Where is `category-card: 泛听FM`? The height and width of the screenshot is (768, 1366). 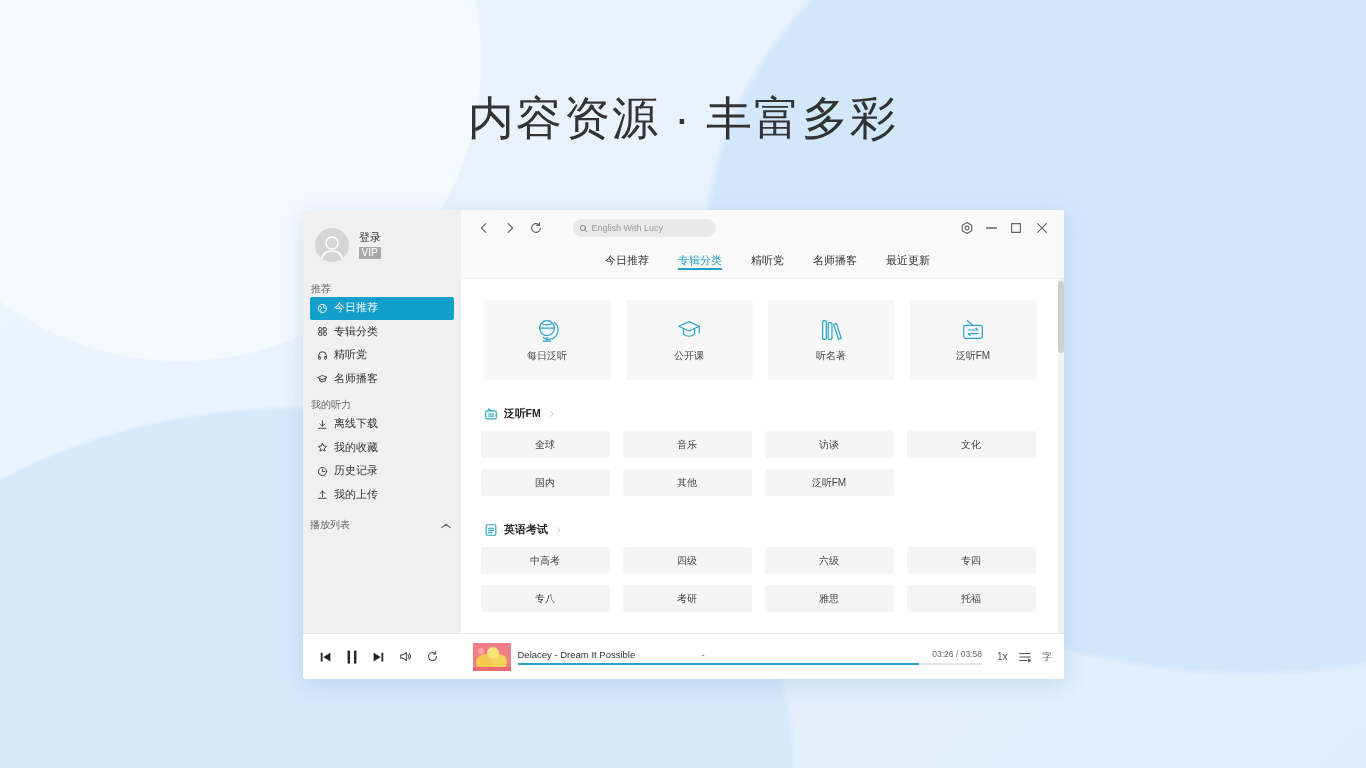 category-card: 泛听FM is located at coordinates (973, 340).